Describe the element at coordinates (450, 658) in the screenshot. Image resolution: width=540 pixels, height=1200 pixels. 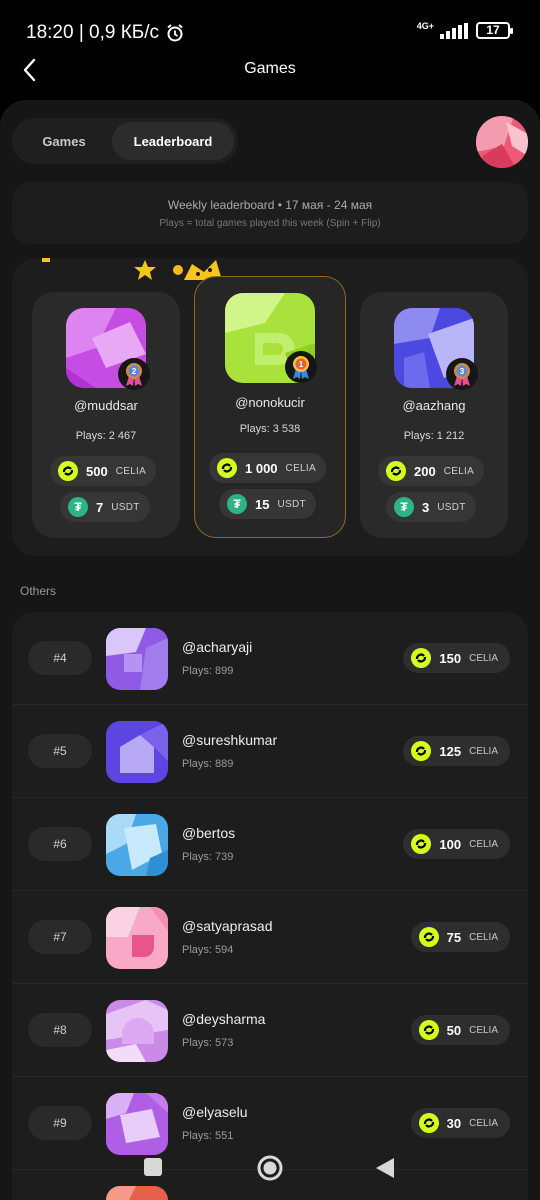
I see `reward-amount: 150` at that location.